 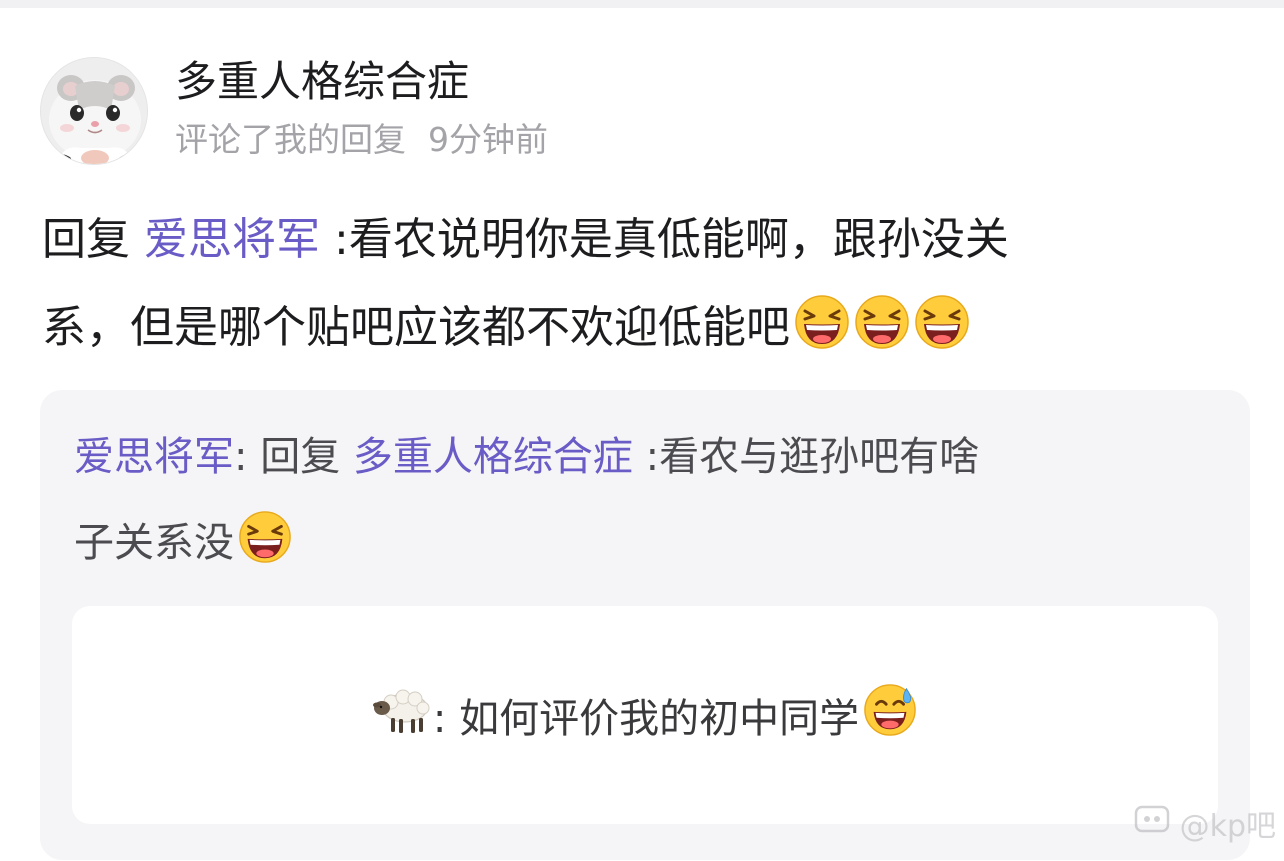 I want to click on watermark: @kp吧, so click(x=1205, y=823).